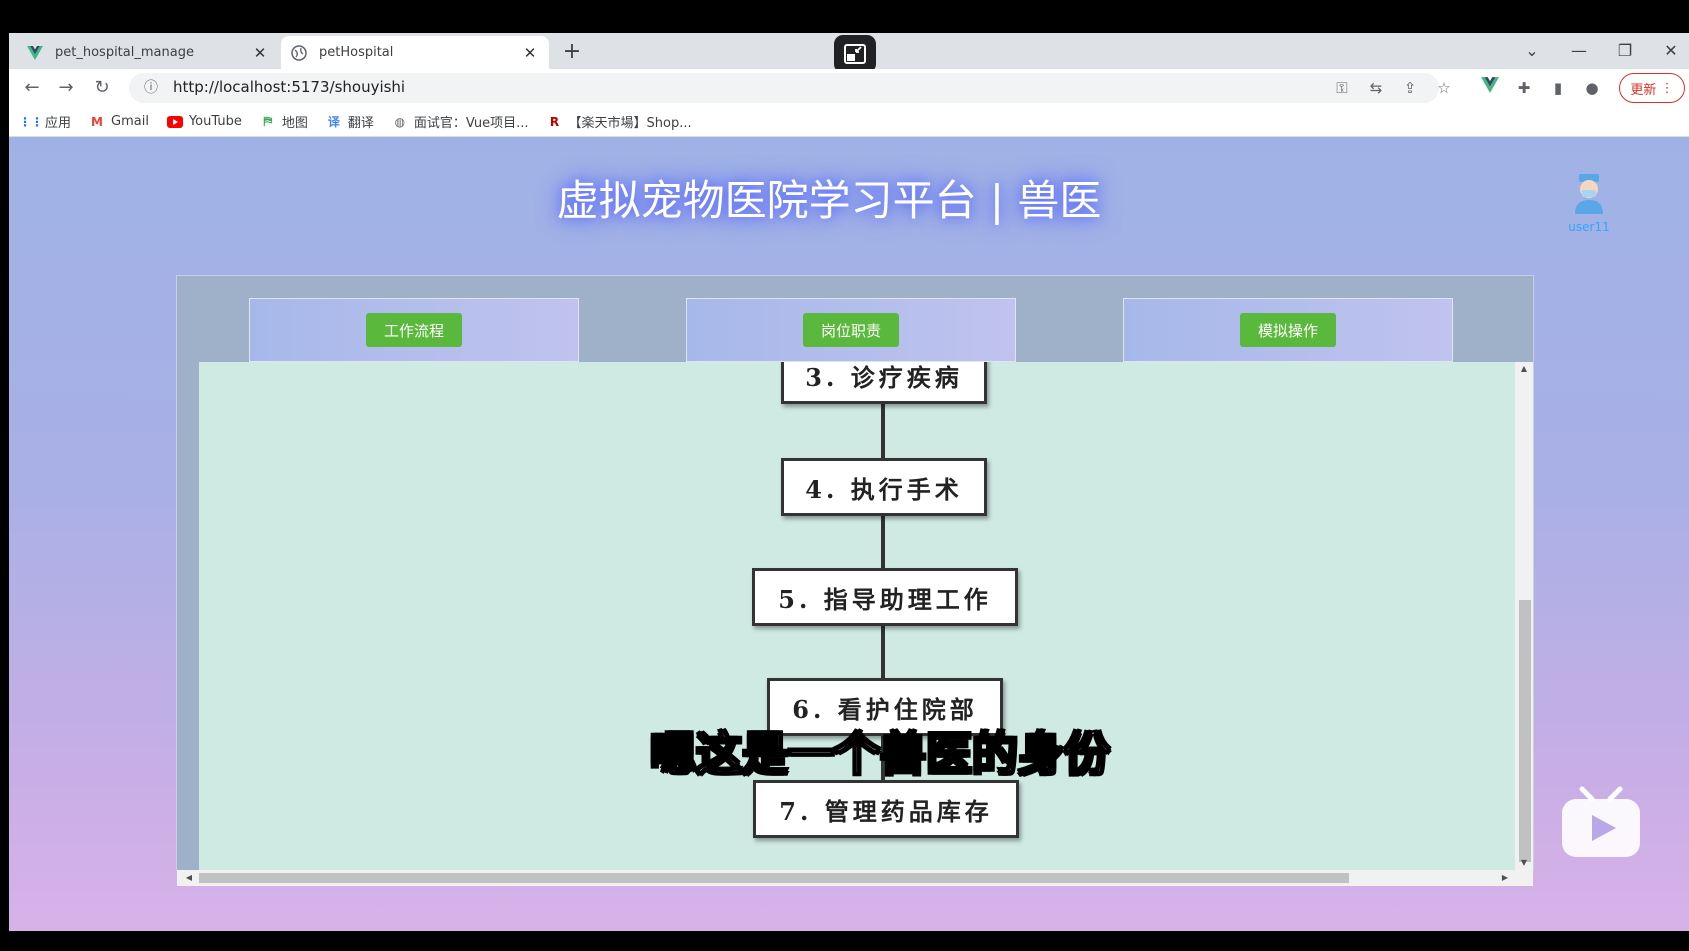  Describe the element at coordinates (1490, 88) in the screenshot. I see `vue-devtools-icon` at that location.